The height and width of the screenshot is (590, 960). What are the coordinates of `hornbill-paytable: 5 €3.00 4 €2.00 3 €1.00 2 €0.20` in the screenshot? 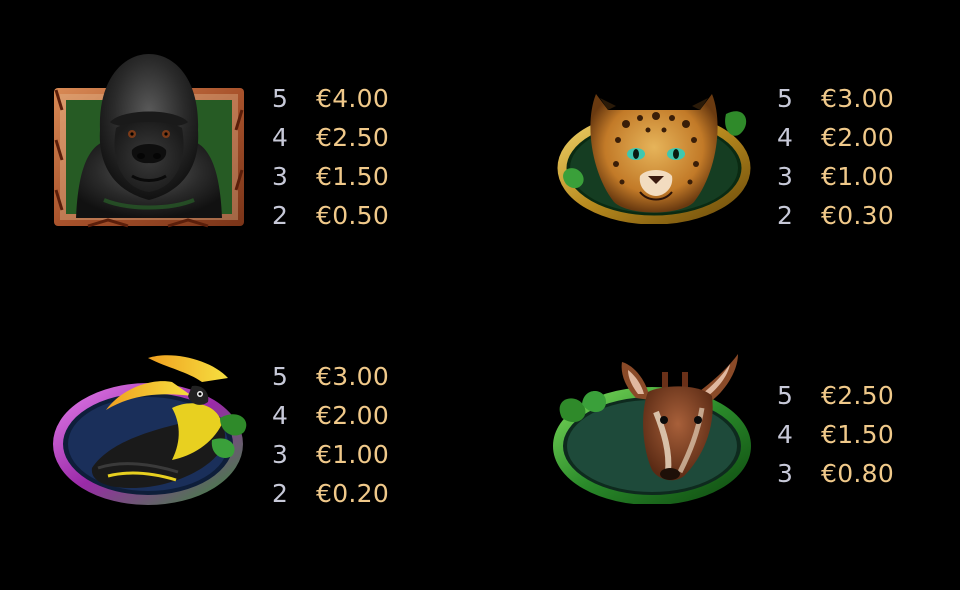 It's located at (330, 435).